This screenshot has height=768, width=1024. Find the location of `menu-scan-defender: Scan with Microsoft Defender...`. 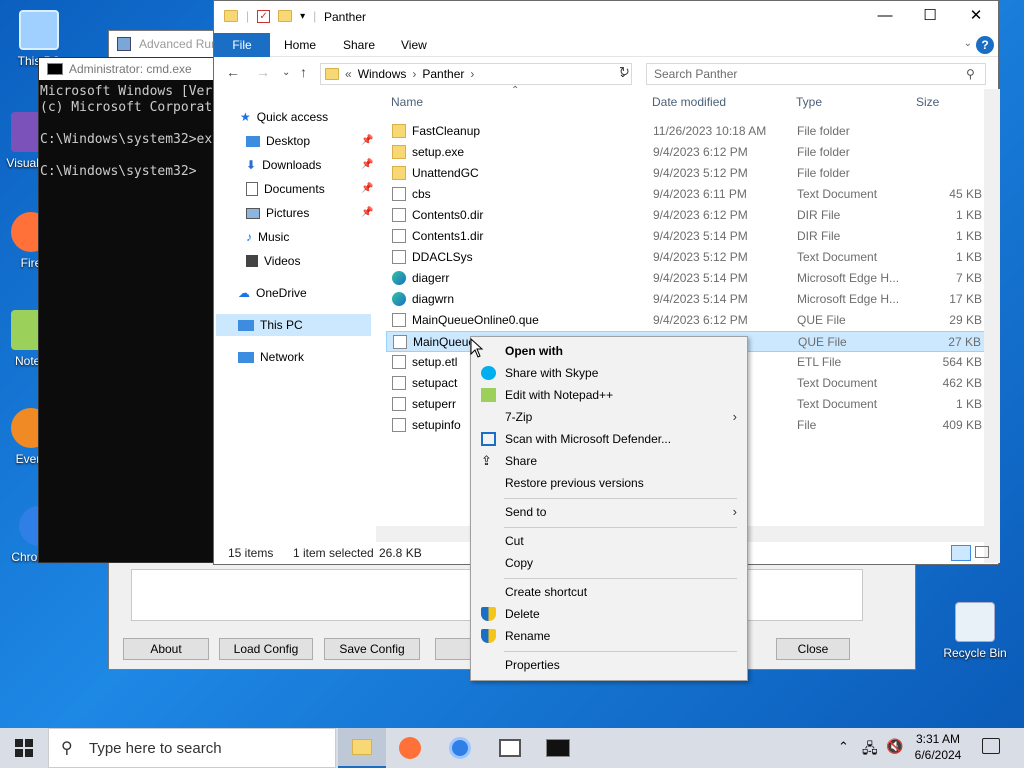

menu-scan-defender: Scan with Microsoft Defender... is located at coordinates (609, 439).